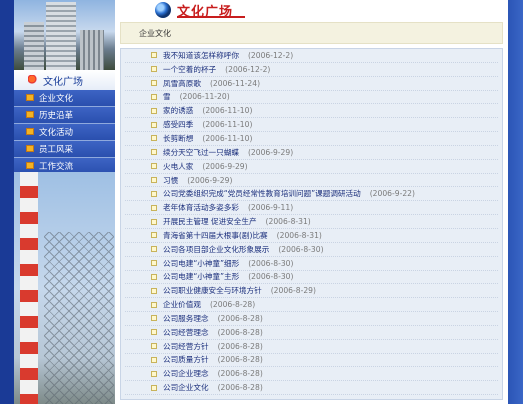  I want to click on building-photo, so click(64, 35).